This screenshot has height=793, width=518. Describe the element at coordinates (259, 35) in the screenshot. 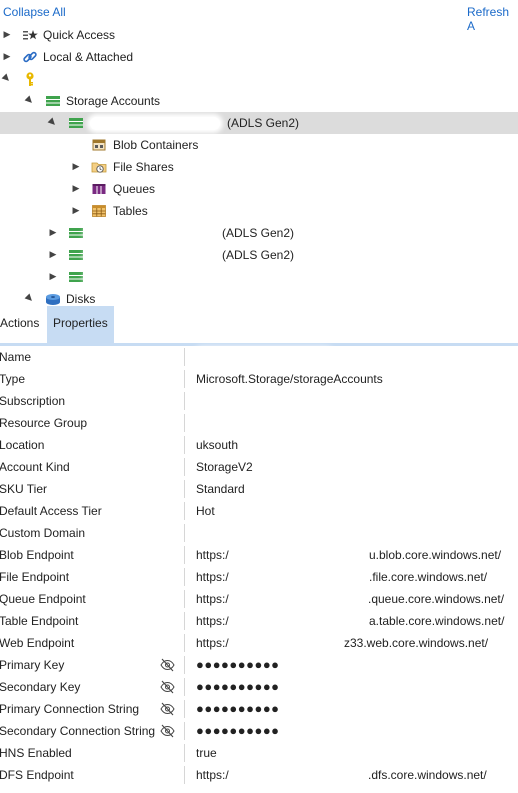

I see `tree-item-quick-access: ▶ Quick Access` at that location.